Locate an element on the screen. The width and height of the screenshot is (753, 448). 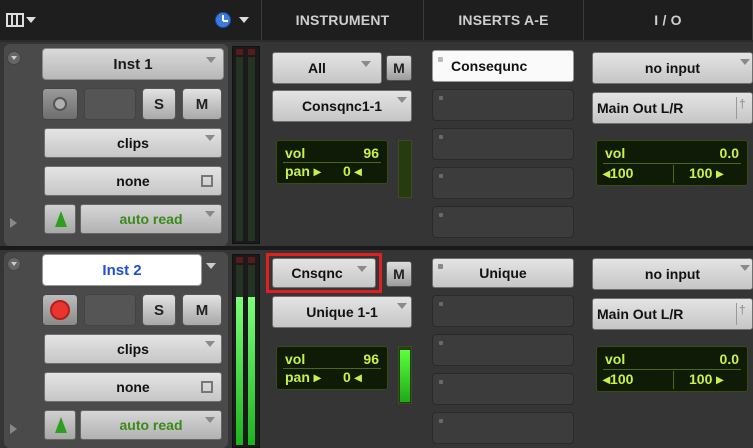
view-options-header is located at coordinates (131, 20).